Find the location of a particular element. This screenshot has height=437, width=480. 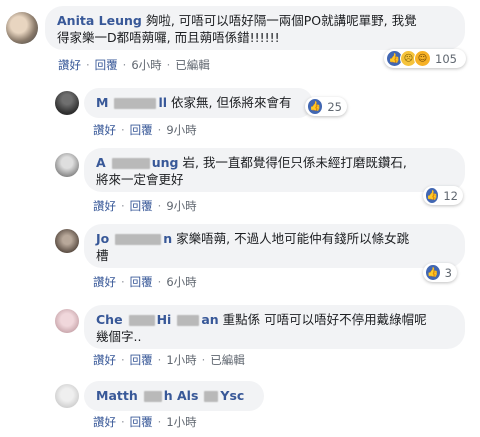

reaction-count: 105 is located at coordinates (446, 58).